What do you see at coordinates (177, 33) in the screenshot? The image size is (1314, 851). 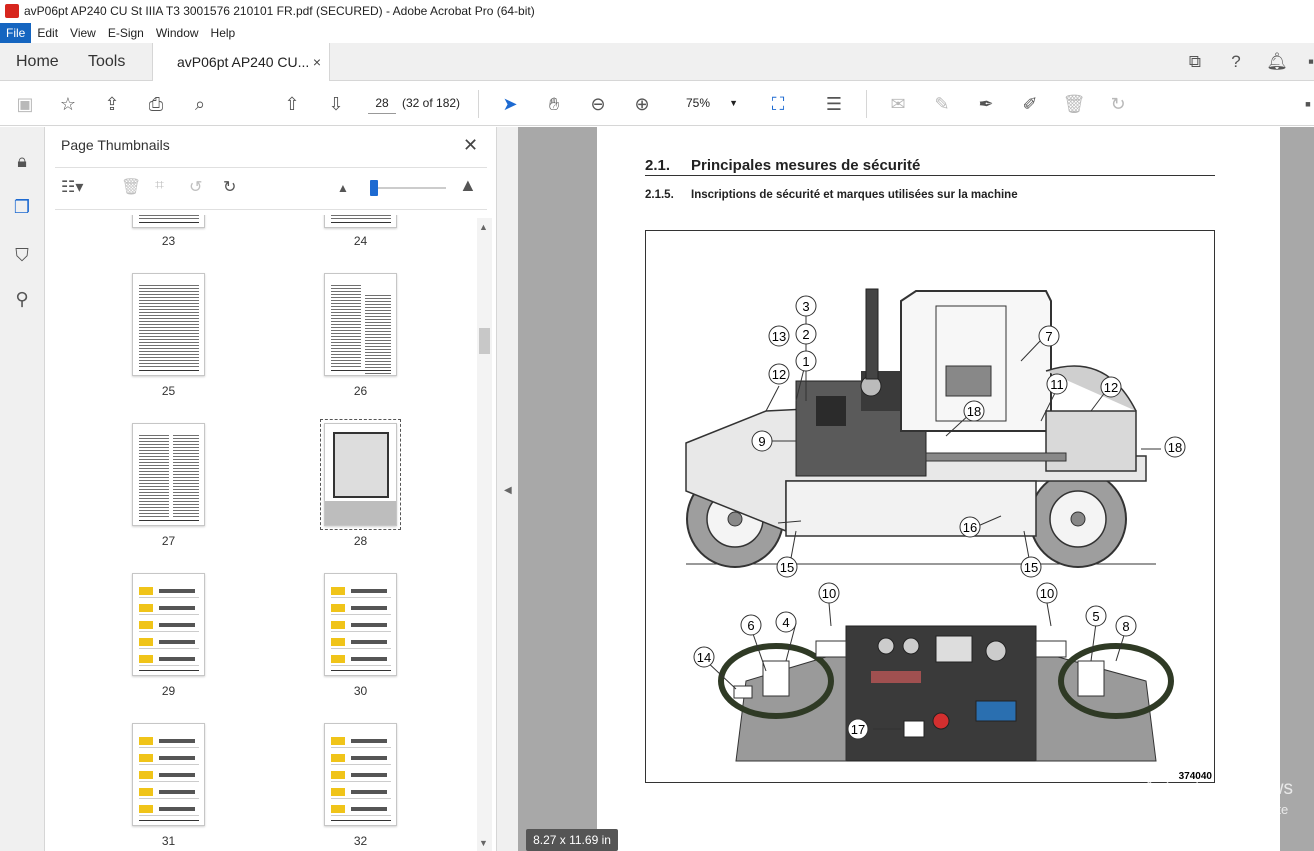 I see `menu-window: Window` at bounding box center [177, 33].